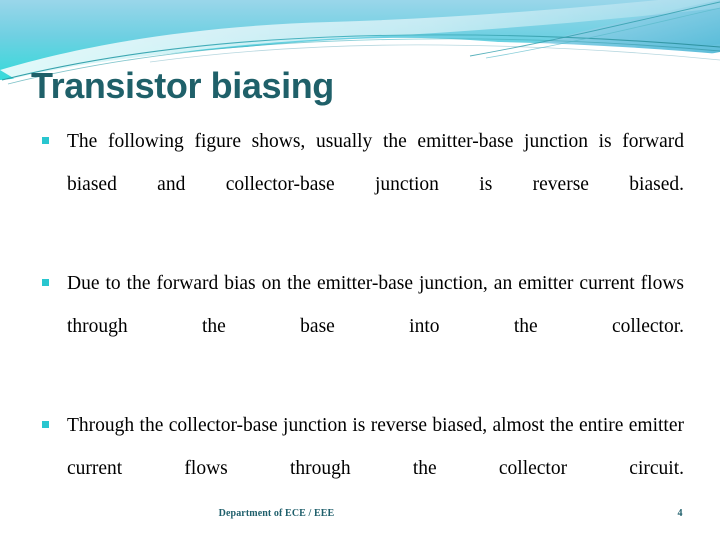  I want to click on slide-footer: Department of ECE / EEE 4, so click(360, 520).